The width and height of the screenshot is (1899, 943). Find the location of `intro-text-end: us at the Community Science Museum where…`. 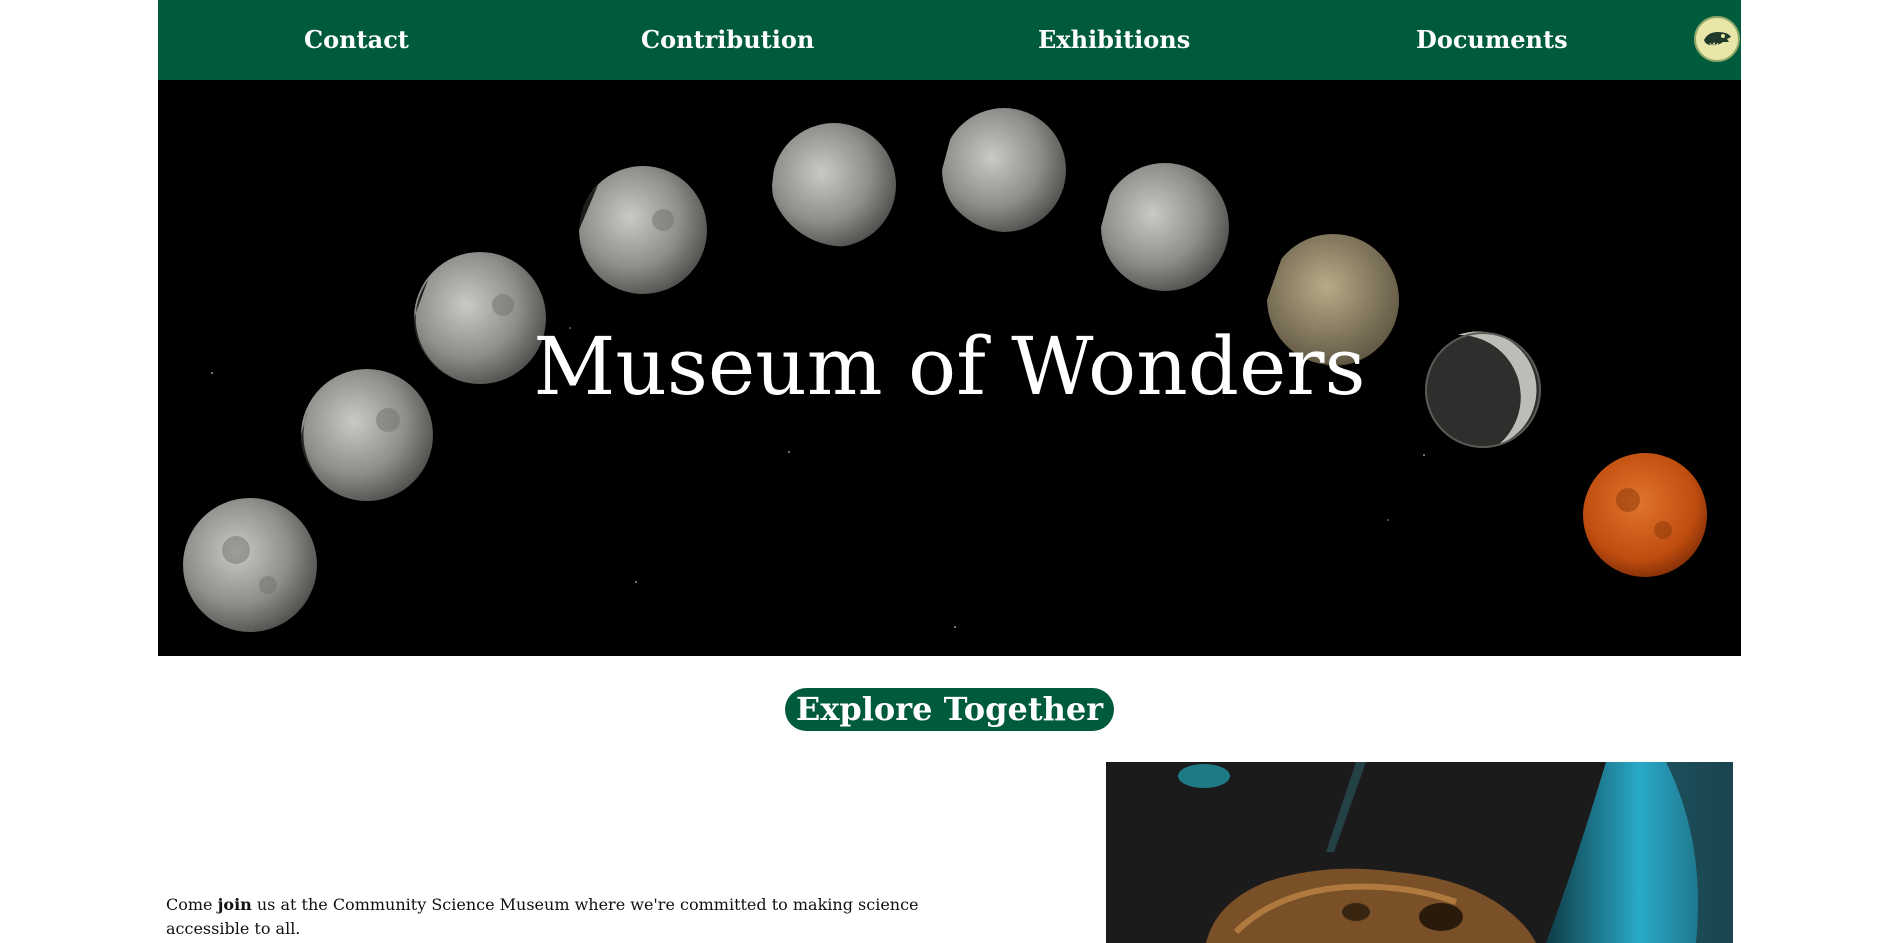

intro-text-end: us at the Community Science Museum where… is located at coordinates (542, 916).